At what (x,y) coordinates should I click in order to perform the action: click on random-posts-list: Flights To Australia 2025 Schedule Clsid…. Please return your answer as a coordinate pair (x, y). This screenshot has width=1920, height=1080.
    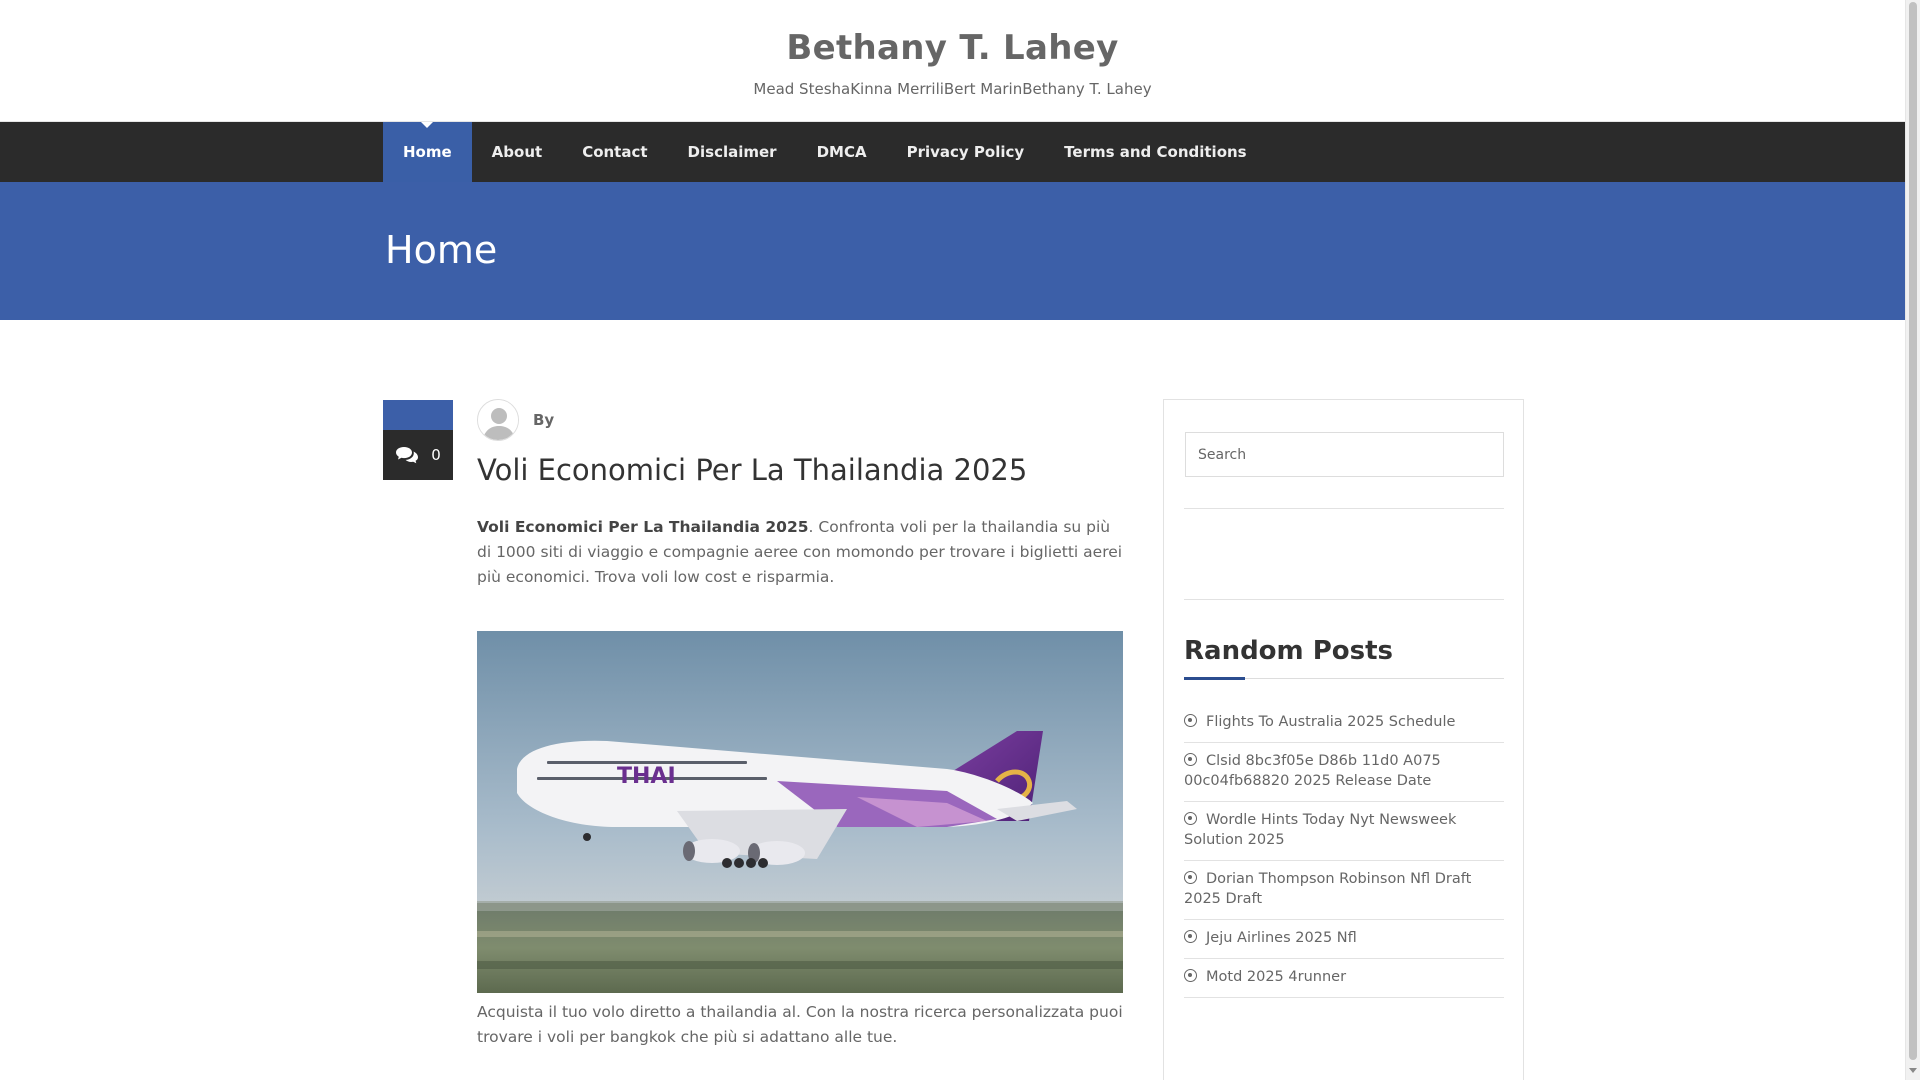
    Looking at the image, I should click on (1344, 851).